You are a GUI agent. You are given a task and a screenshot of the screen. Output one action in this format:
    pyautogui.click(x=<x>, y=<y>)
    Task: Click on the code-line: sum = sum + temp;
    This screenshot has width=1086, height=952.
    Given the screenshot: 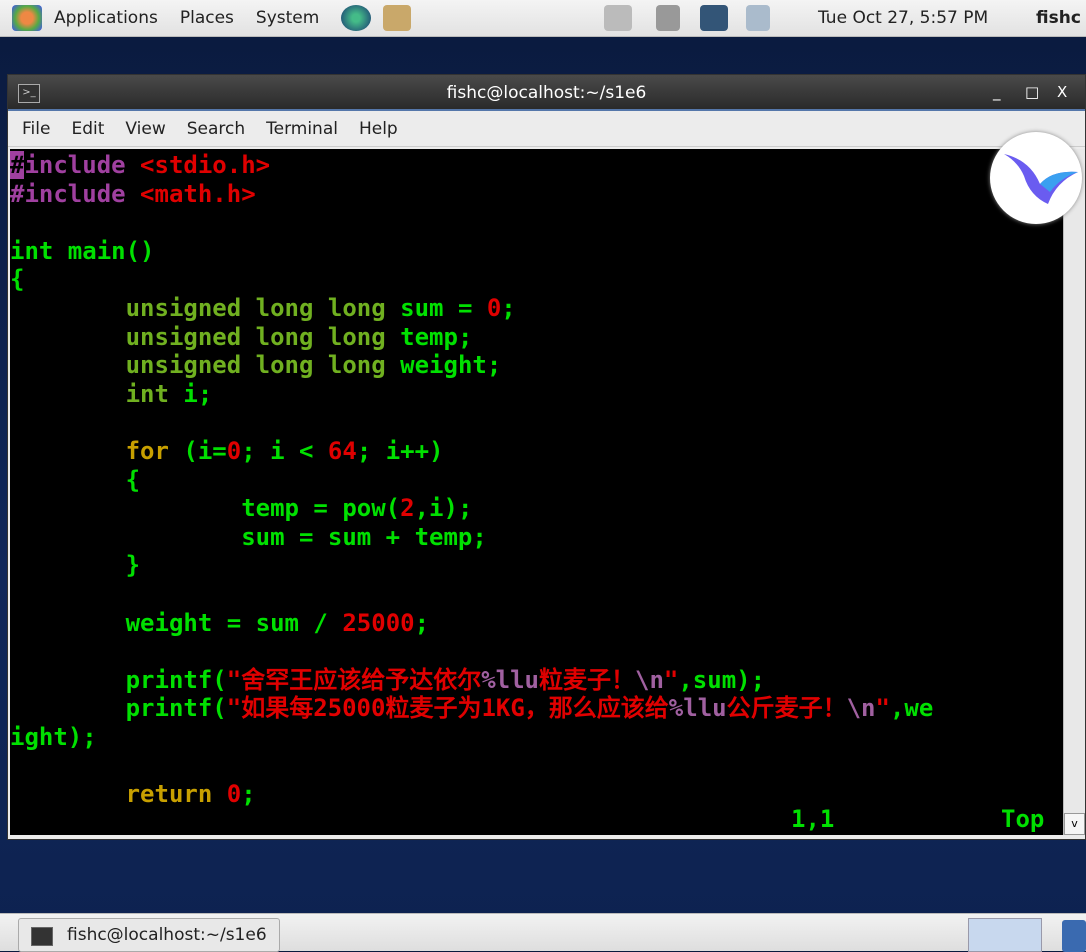 What is the action you would take?
    pyautogui.click(x=248, y=537)
    